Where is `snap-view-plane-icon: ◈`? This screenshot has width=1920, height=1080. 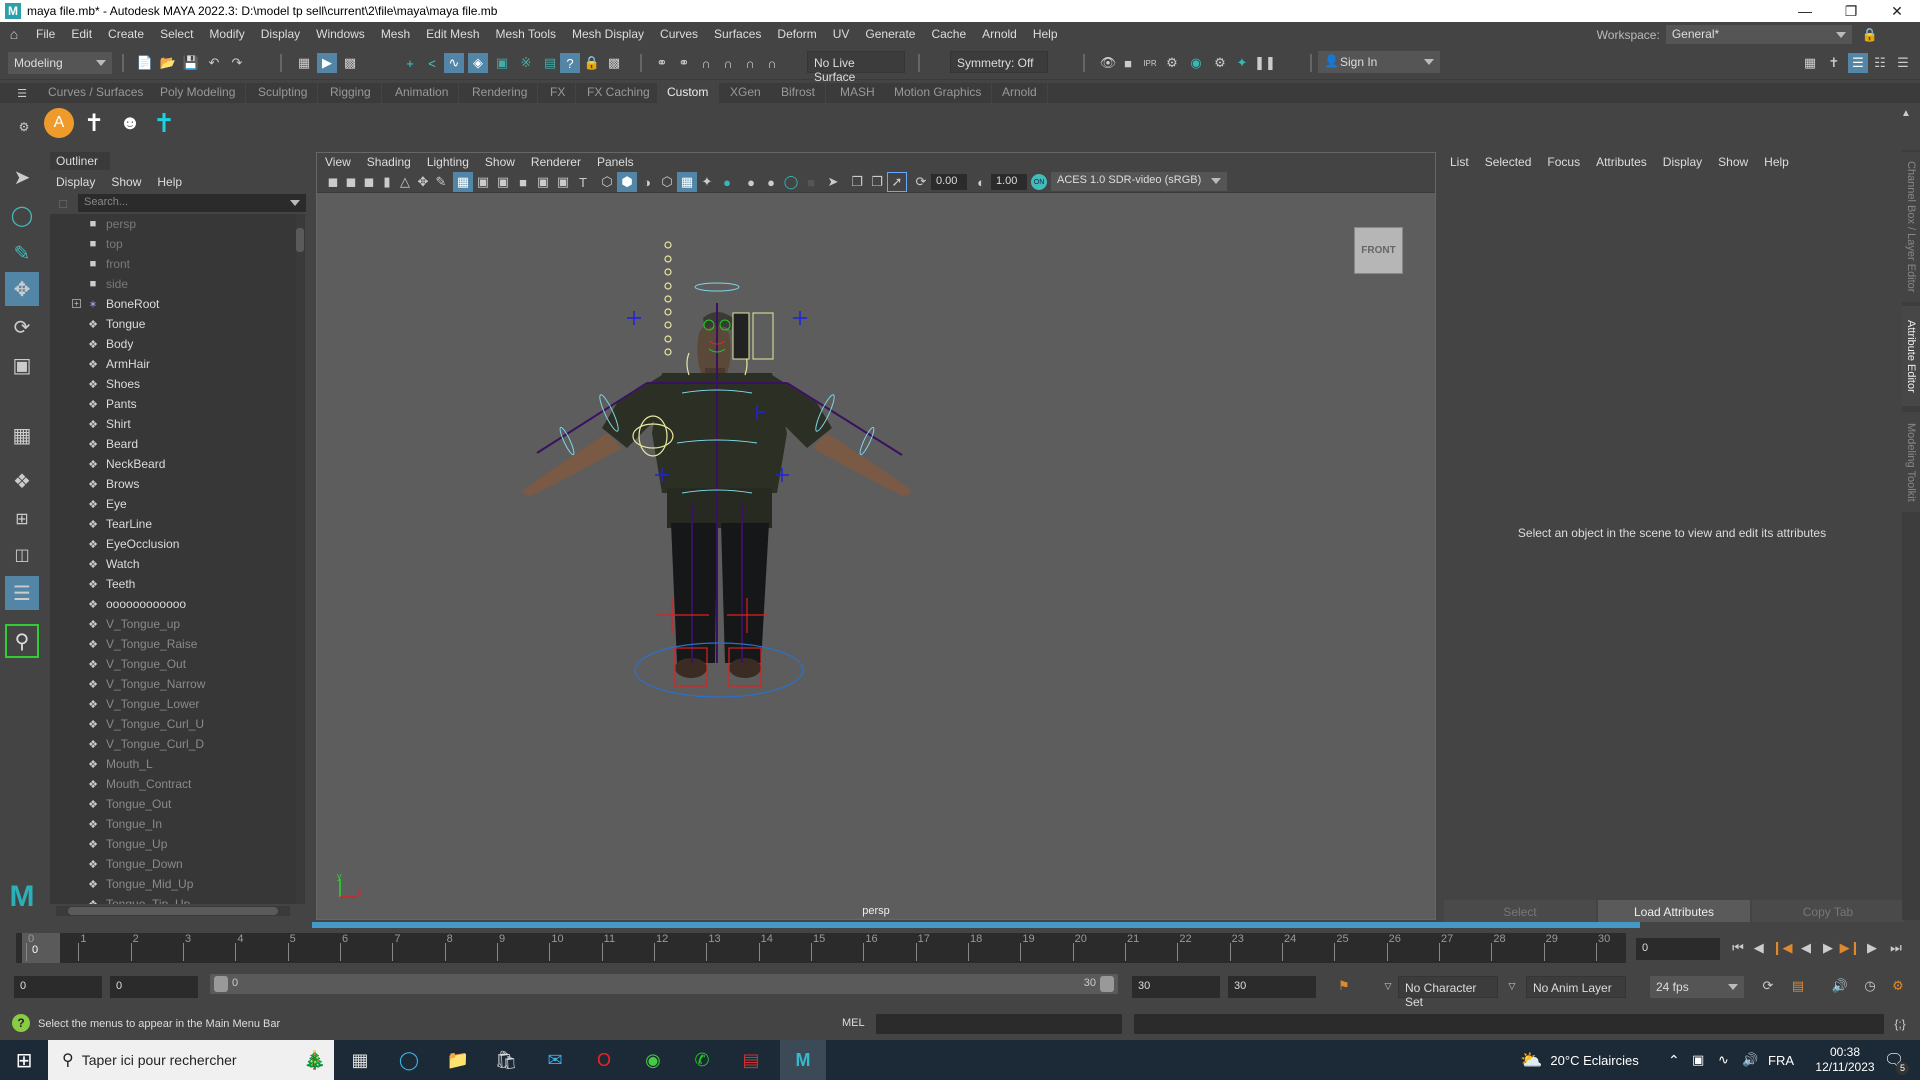
snap-view-plane-icon: ◈ is located at coordinates (478, 63).